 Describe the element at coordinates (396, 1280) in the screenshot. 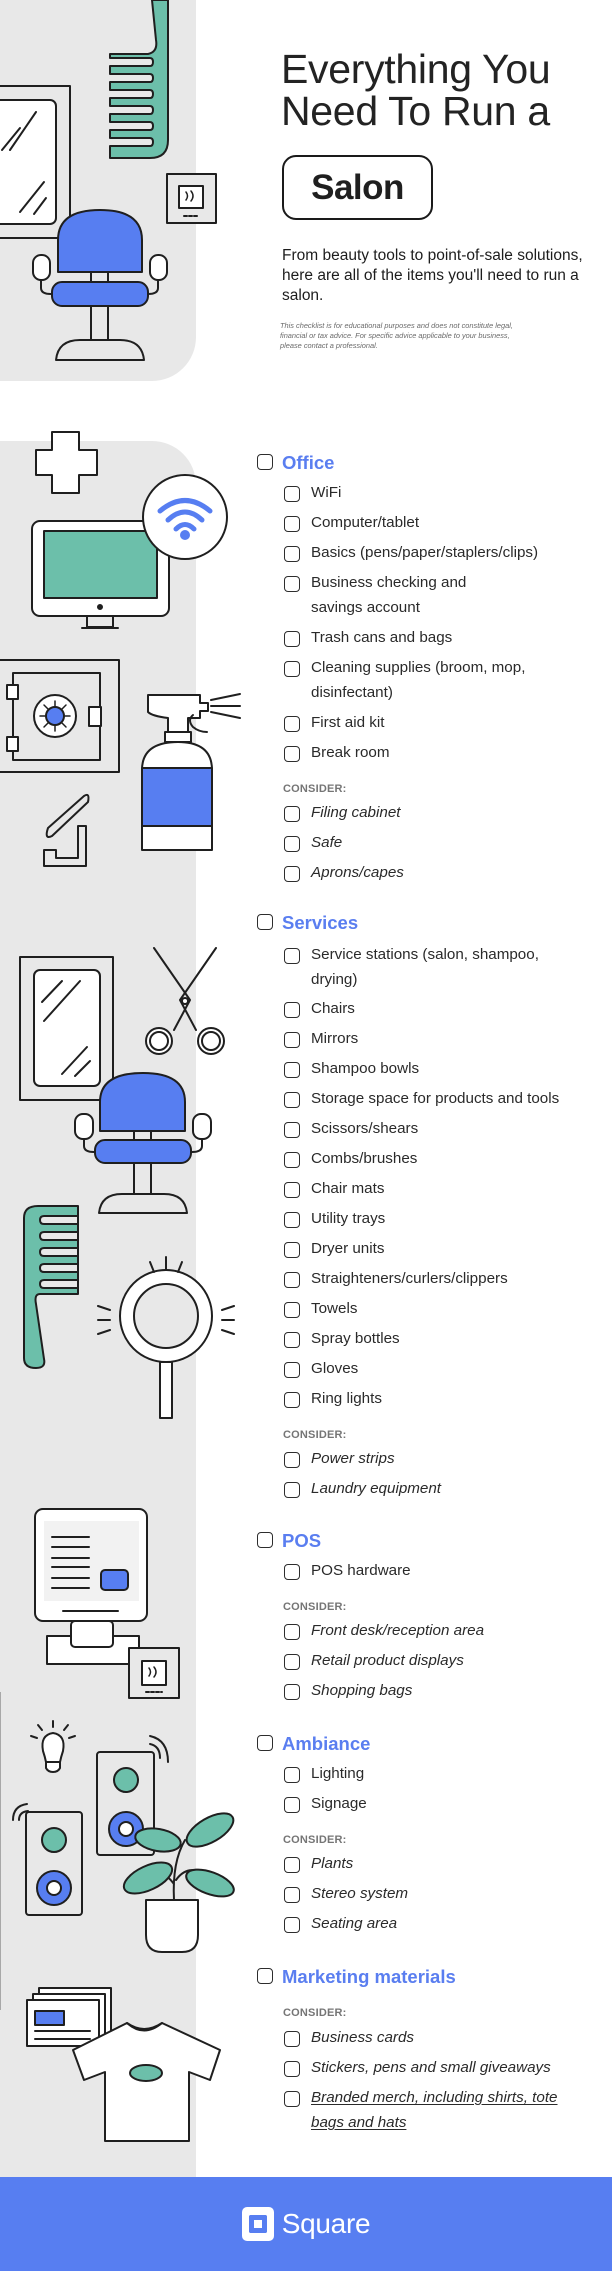

I see `checklist-item: Straighteners/curlers/clippers` at that location.